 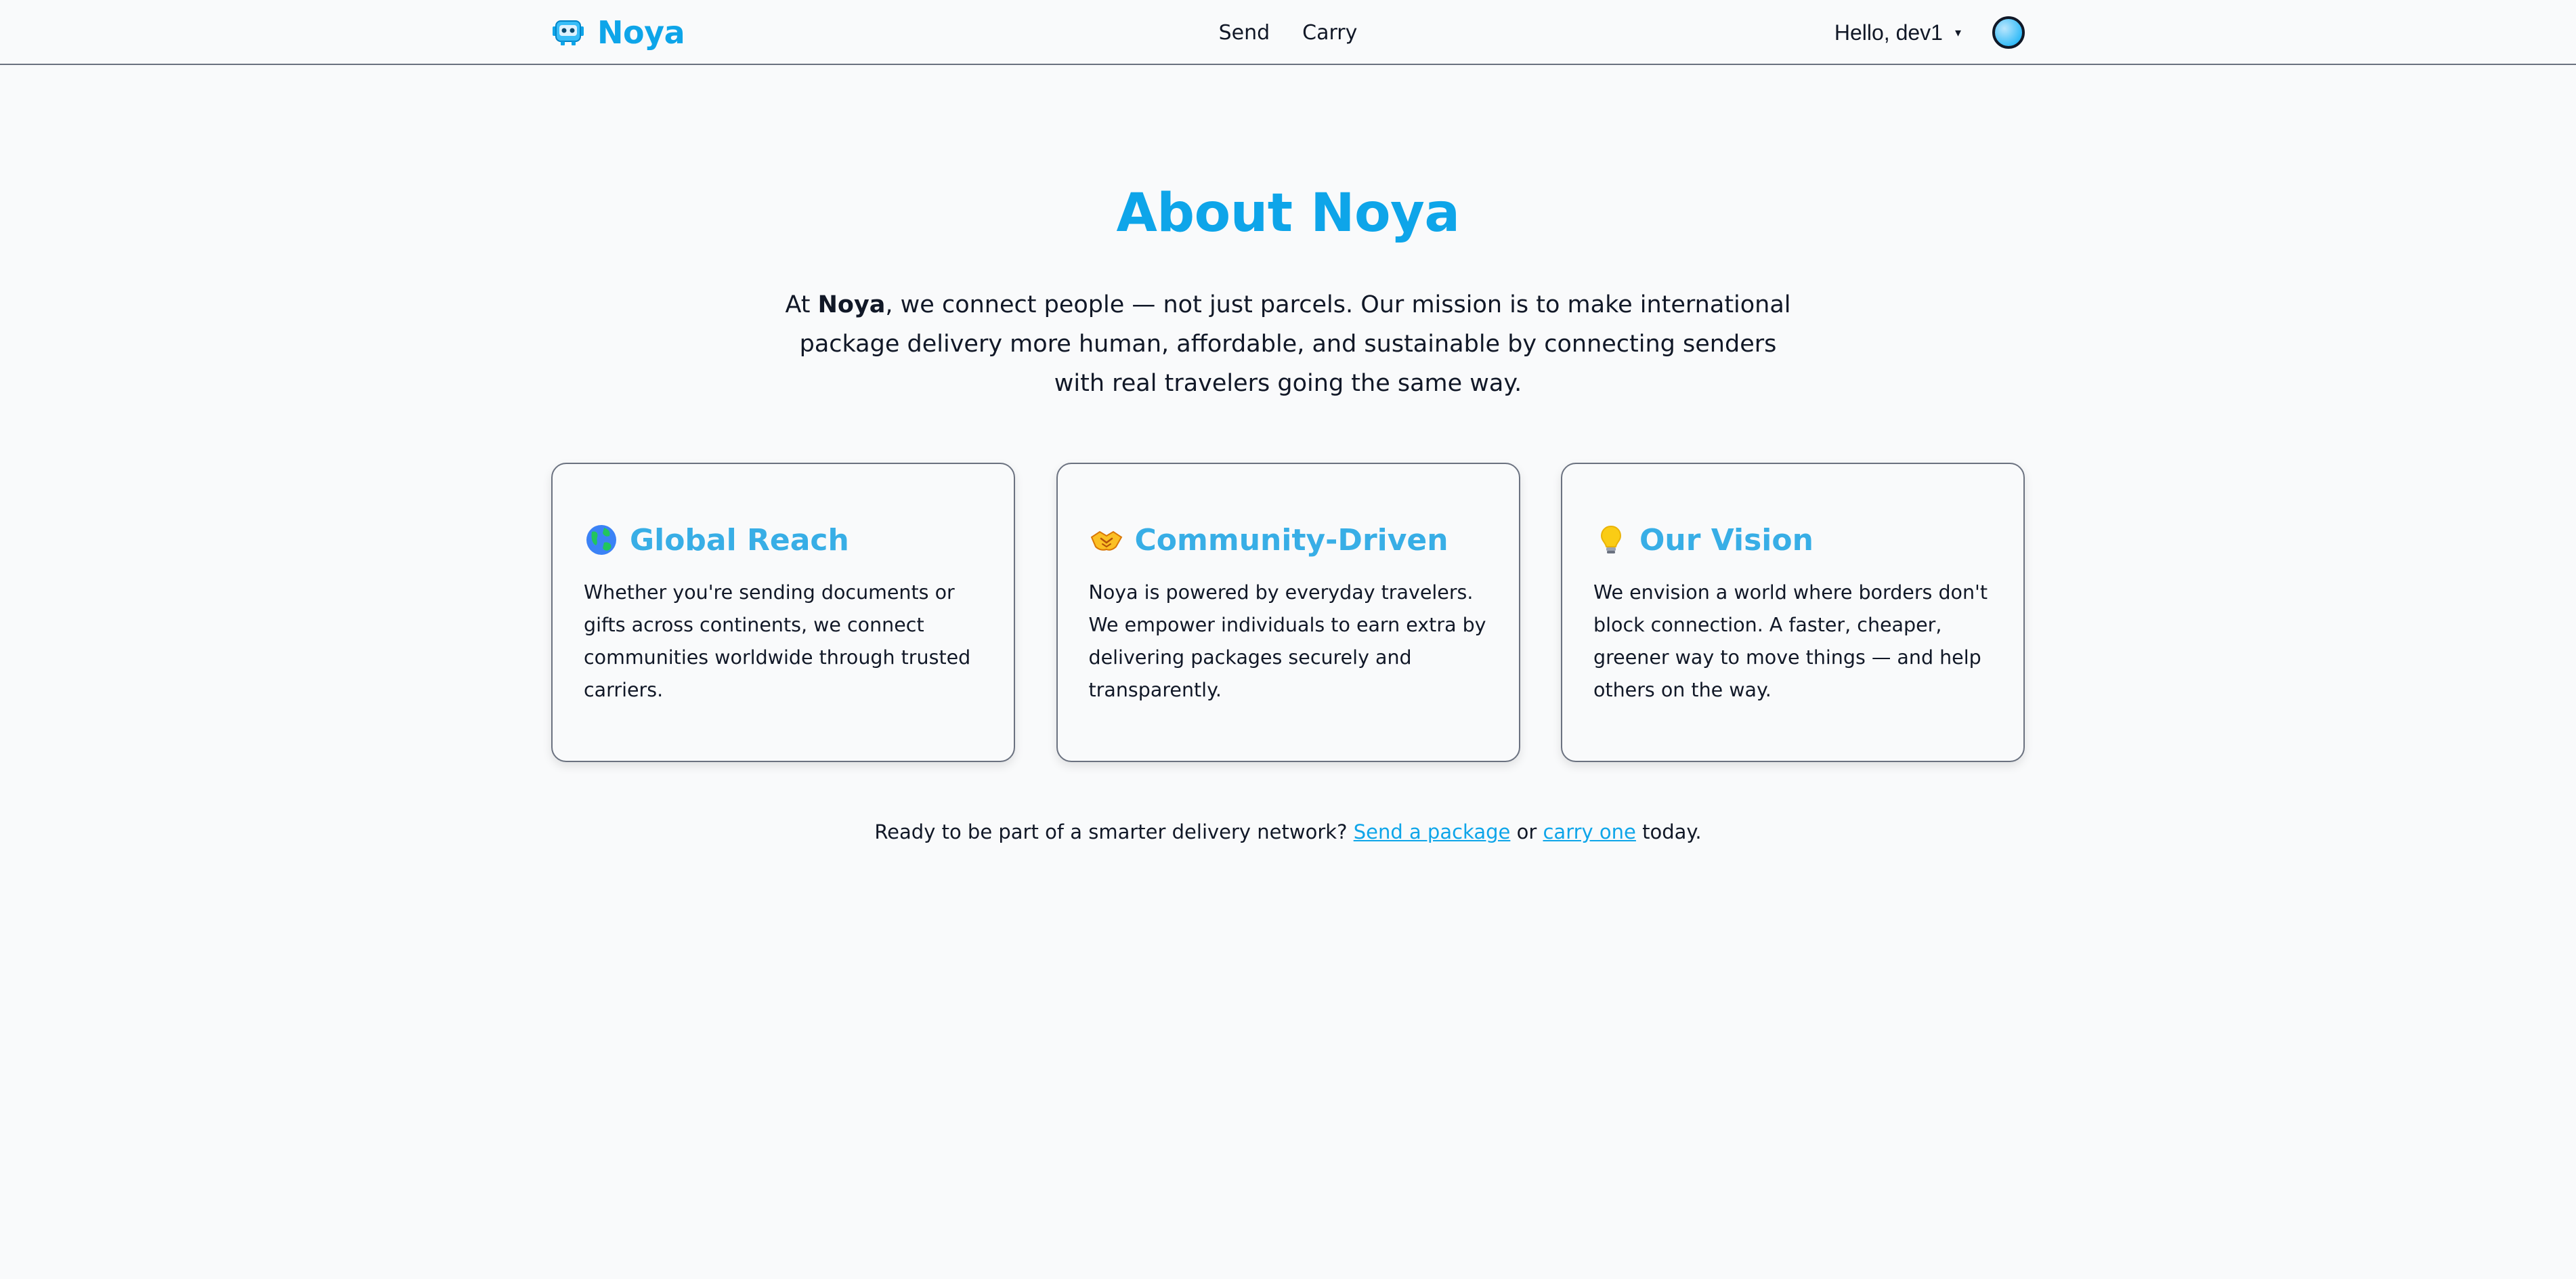 I want to click on robot-logo-icon, so click(x=568, y=33).